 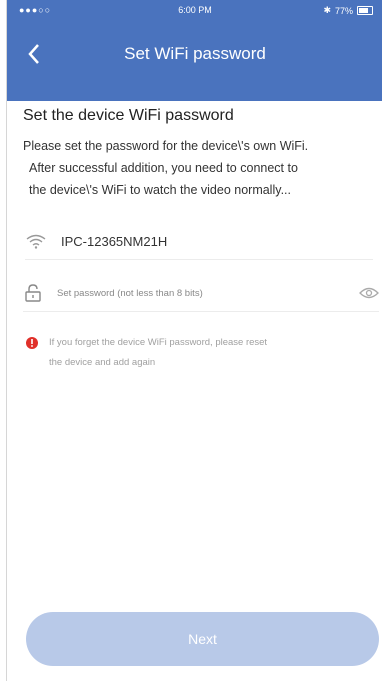 What do you see at coordinates (202, 639) in the screenshot?
I see `next-button: Next` at bounding box center [202, 639].